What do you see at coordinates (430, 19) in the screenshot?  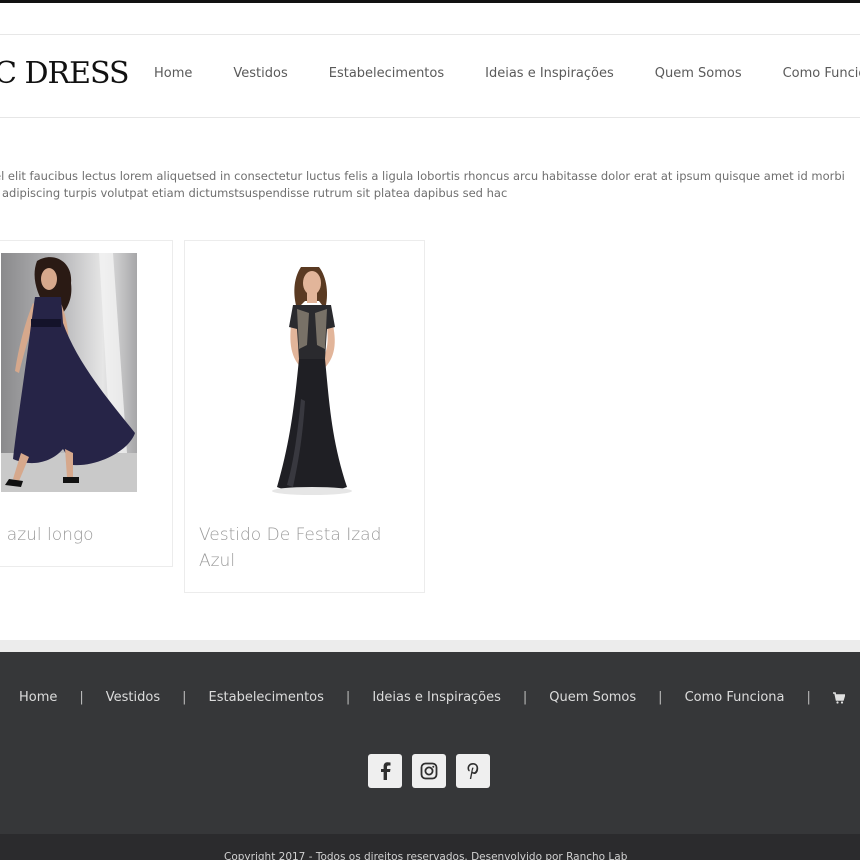 I see `top-bar` at bounding box center [430, 19].